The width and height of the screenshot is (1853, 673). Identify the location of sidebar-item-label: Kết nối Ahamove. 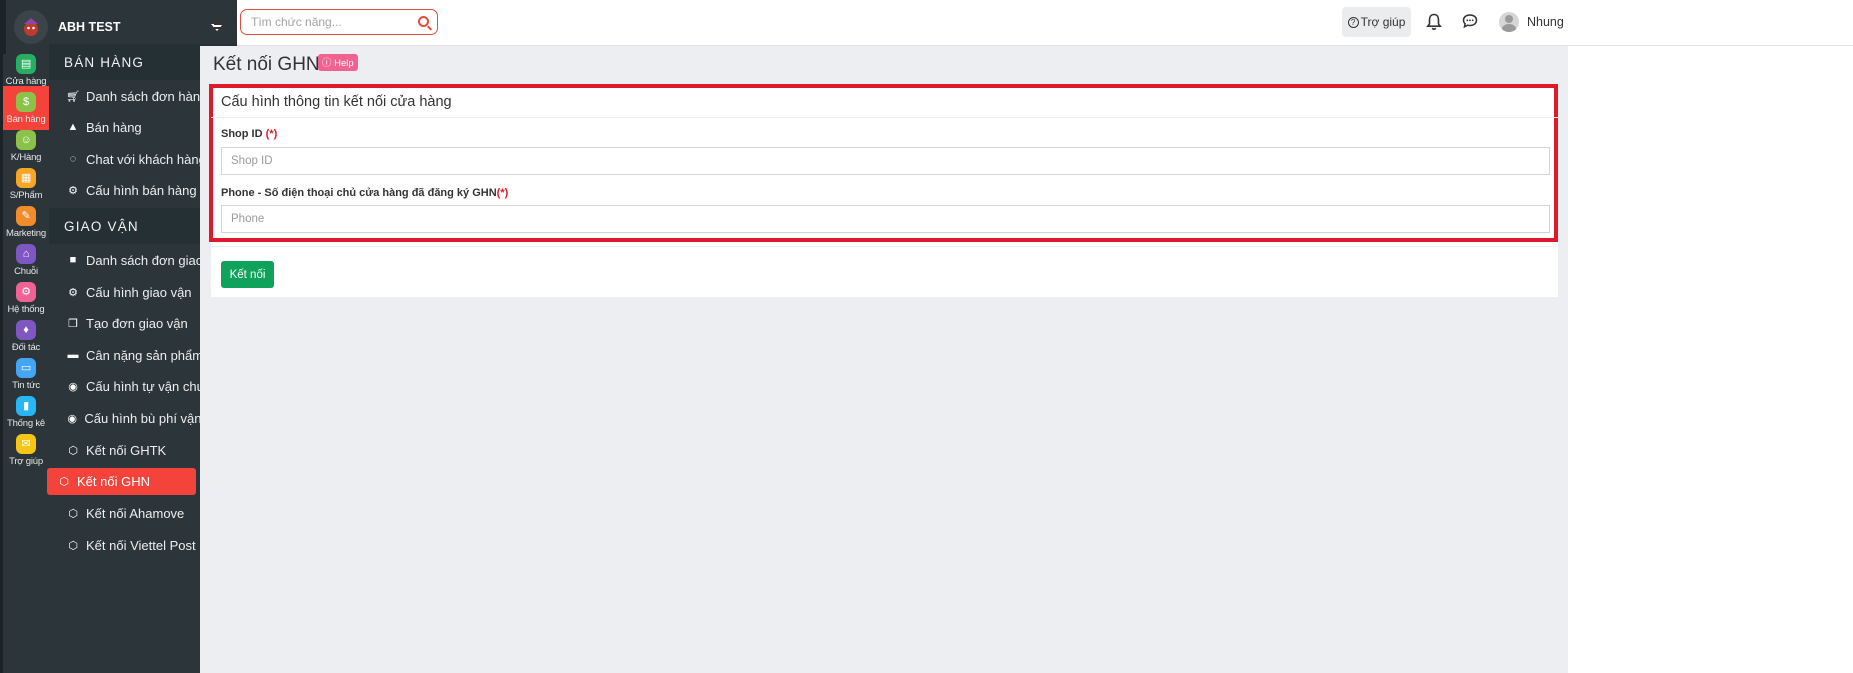
(135, 513).